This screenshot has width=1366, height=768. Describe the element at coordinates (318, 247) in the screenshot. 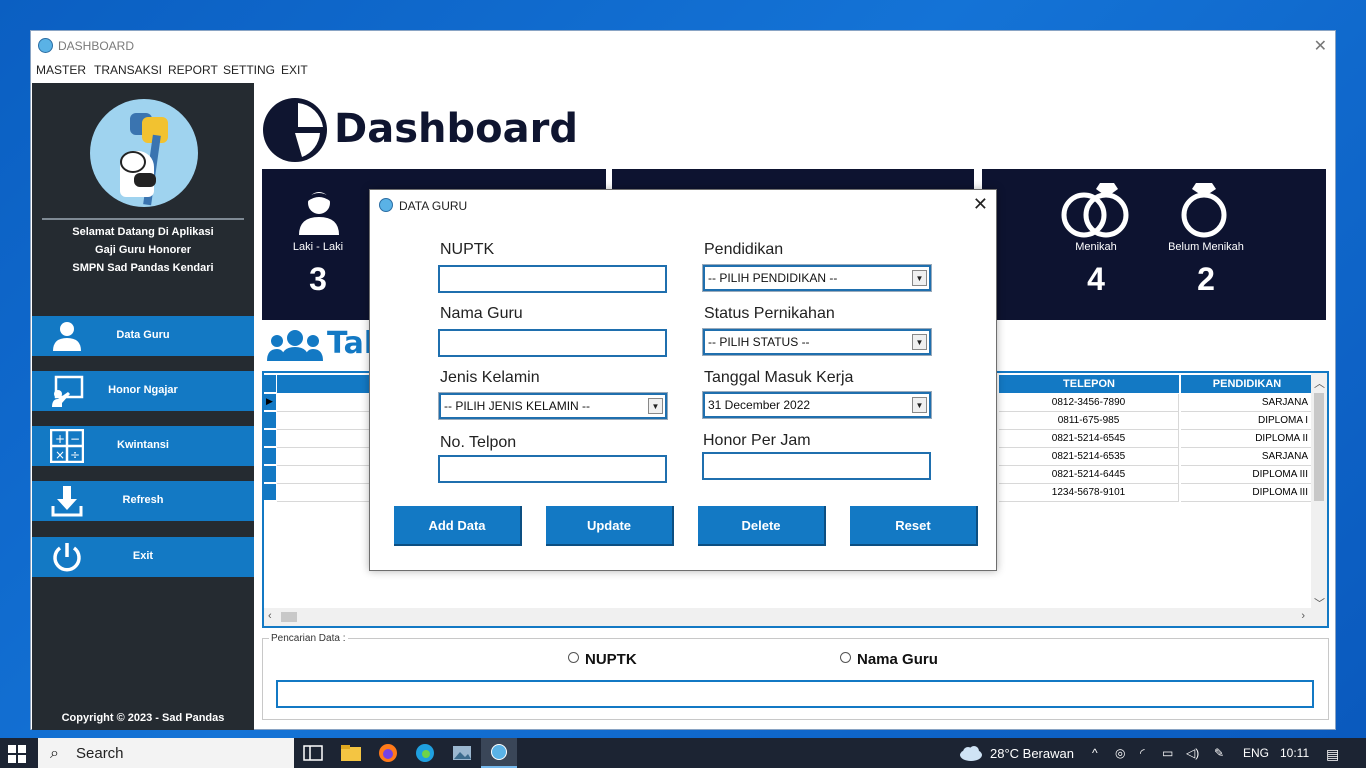

I see `stat-laki-label: Laki - Laki` at that location.